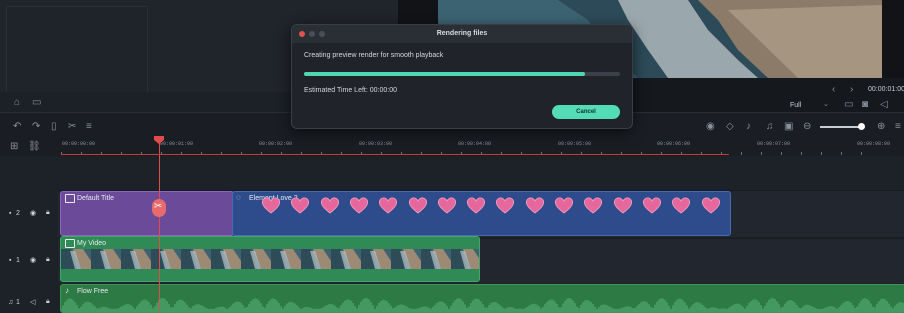 The width and height of the screenshot is (904, 313). Describe the element at coordinates (29, 297) in the screenshot. I see `track-header-audio: ♫ 1 ◁ 🔒︎` at that location.